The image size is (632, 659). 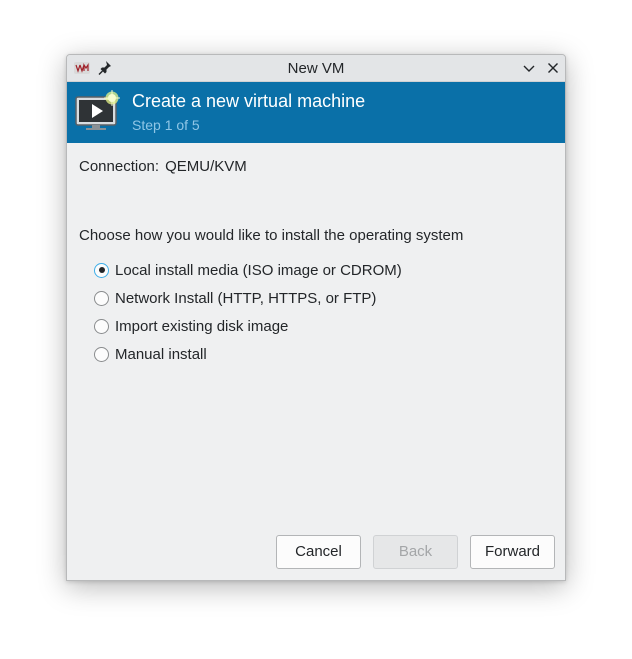 What do you see at coordinates (101, 270) in the screenshot?
I see `radio-local-install` at bounding box center [101, 270].